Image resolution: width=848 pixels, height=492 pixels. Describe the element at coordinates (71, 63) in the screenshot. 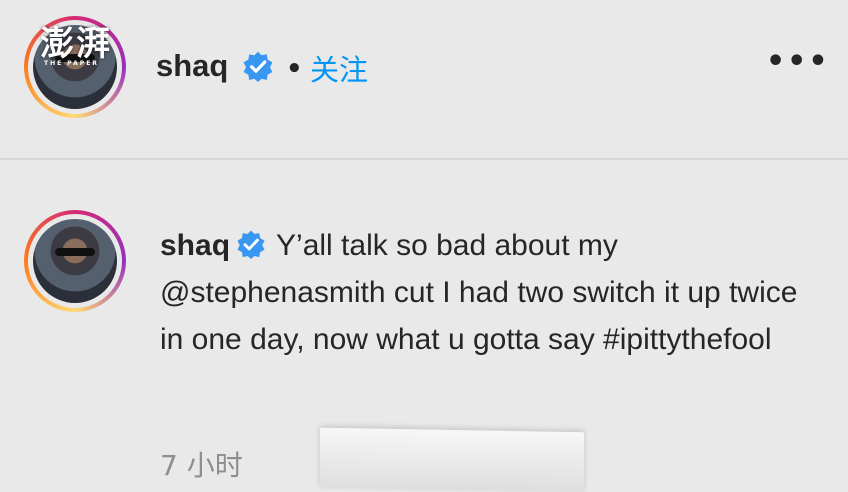

I see `watermark-subtitle: THE PAPER` at that location.